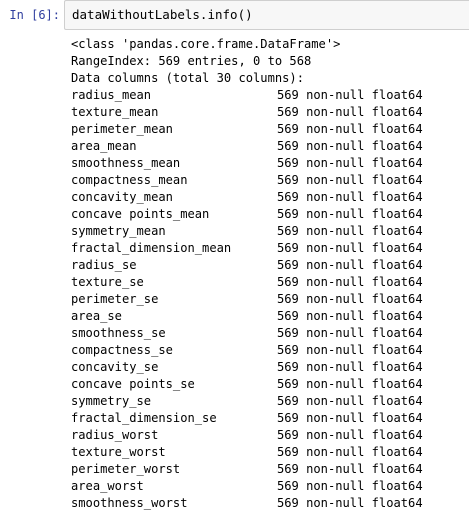 This screenshot has height=512, width=469. I want to click on column-info-row: compactness_mean 569 non-null float64, so click(266, 180).